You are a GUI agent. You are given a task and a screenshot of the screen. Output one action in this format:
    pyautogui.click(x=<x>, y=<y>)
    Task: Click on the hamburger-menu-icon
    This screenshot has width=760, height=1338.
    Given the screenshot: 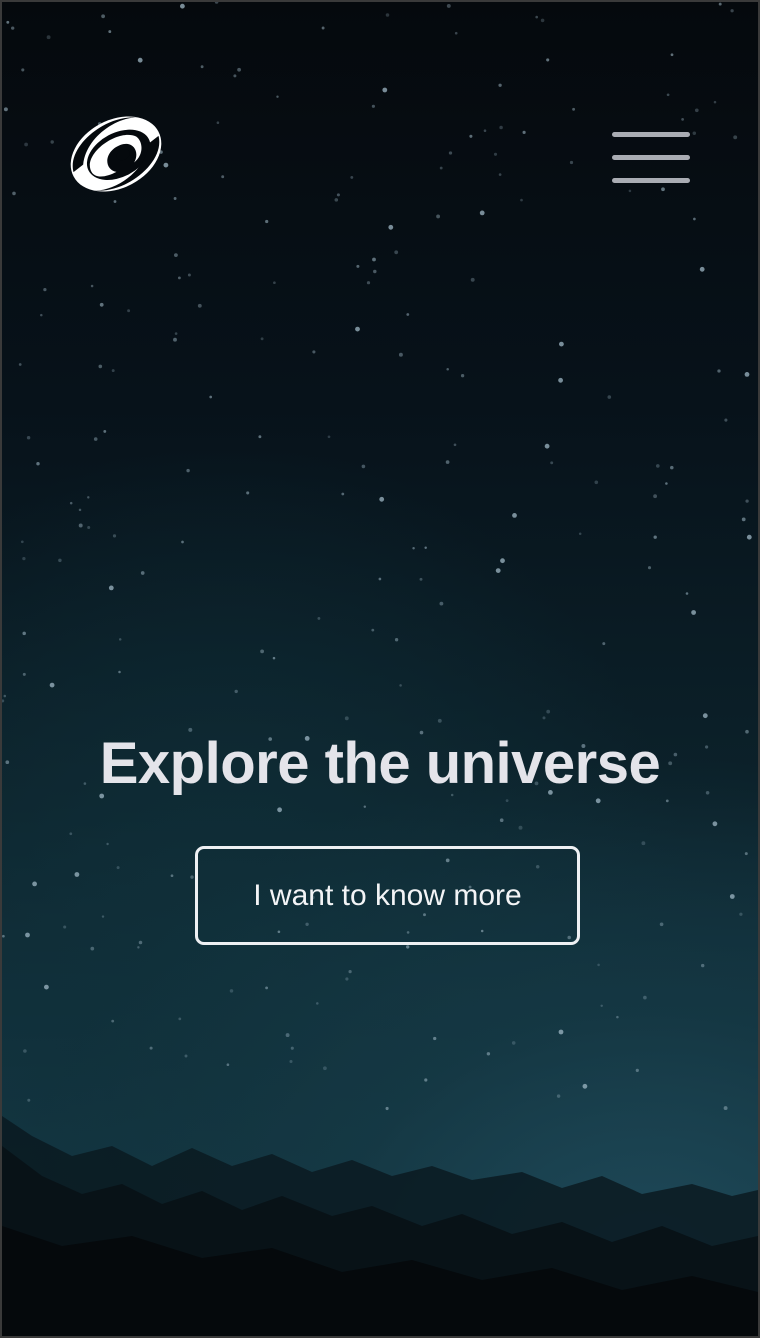 What is the action you would take?
    pyautogui.click(x=651, y=159)
    